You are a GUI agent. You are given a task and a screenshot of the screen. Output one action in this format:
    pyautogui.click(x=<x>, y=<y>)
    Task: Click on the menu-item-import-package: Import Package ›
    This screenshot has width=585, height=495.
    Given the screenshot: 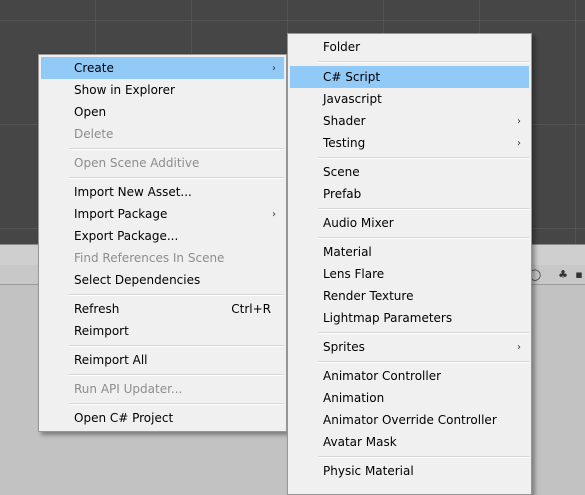 What is the action you would take?
    pyautogui.click(x=162, y=214)
    